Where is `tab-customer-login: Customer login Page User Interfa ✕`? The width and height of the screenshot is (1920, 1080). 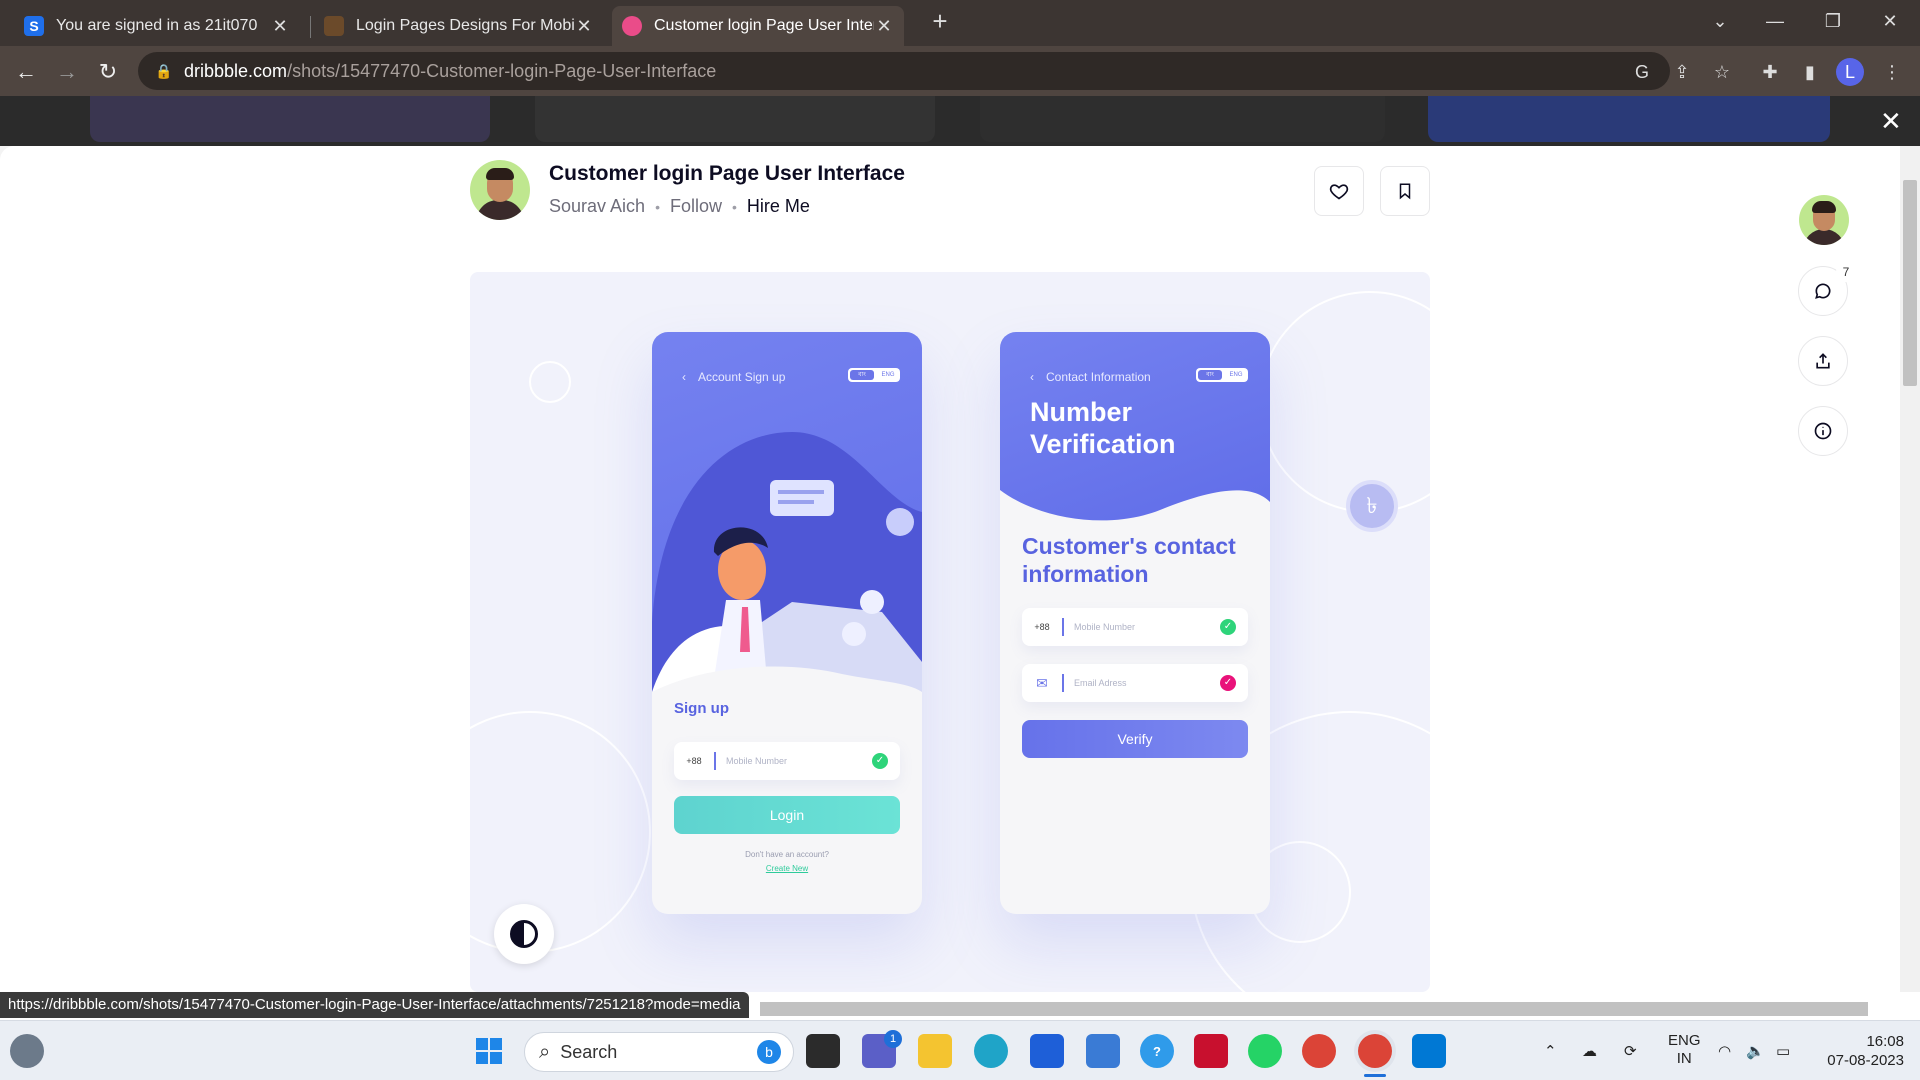
tab-customer-login: Customer login Page User Interfa ✕ is located at coordinates (758, 26).